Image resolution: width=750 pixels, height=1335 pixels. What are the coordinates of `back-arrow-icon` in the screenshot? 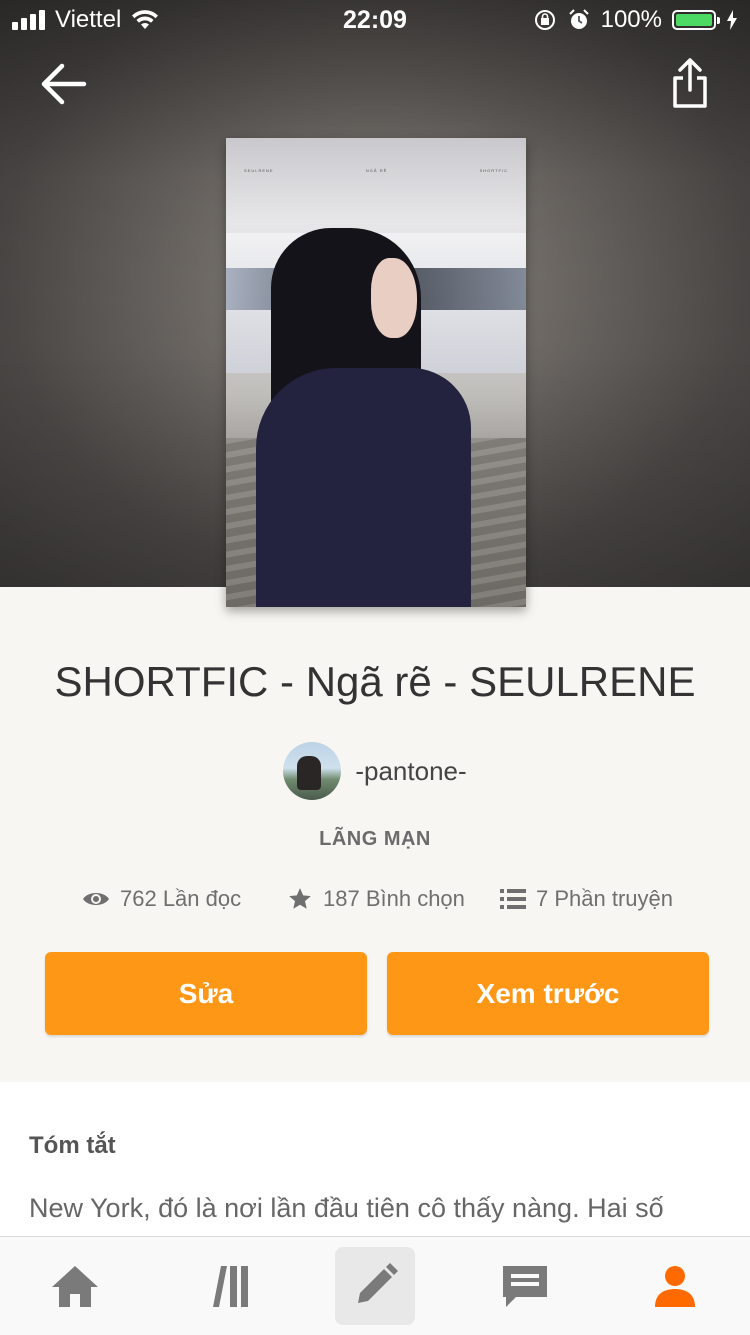 It's located at (64, 84).